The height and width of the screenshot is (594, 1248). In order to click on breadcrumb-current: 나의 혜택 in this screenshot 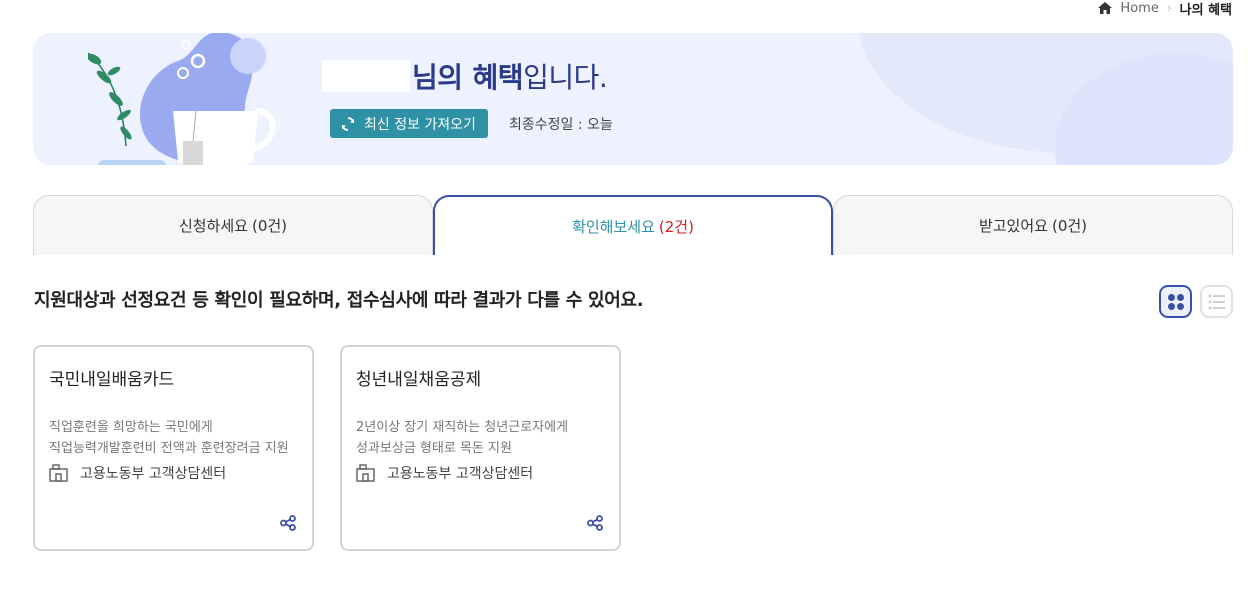, I will do `click(1205, 10)`.